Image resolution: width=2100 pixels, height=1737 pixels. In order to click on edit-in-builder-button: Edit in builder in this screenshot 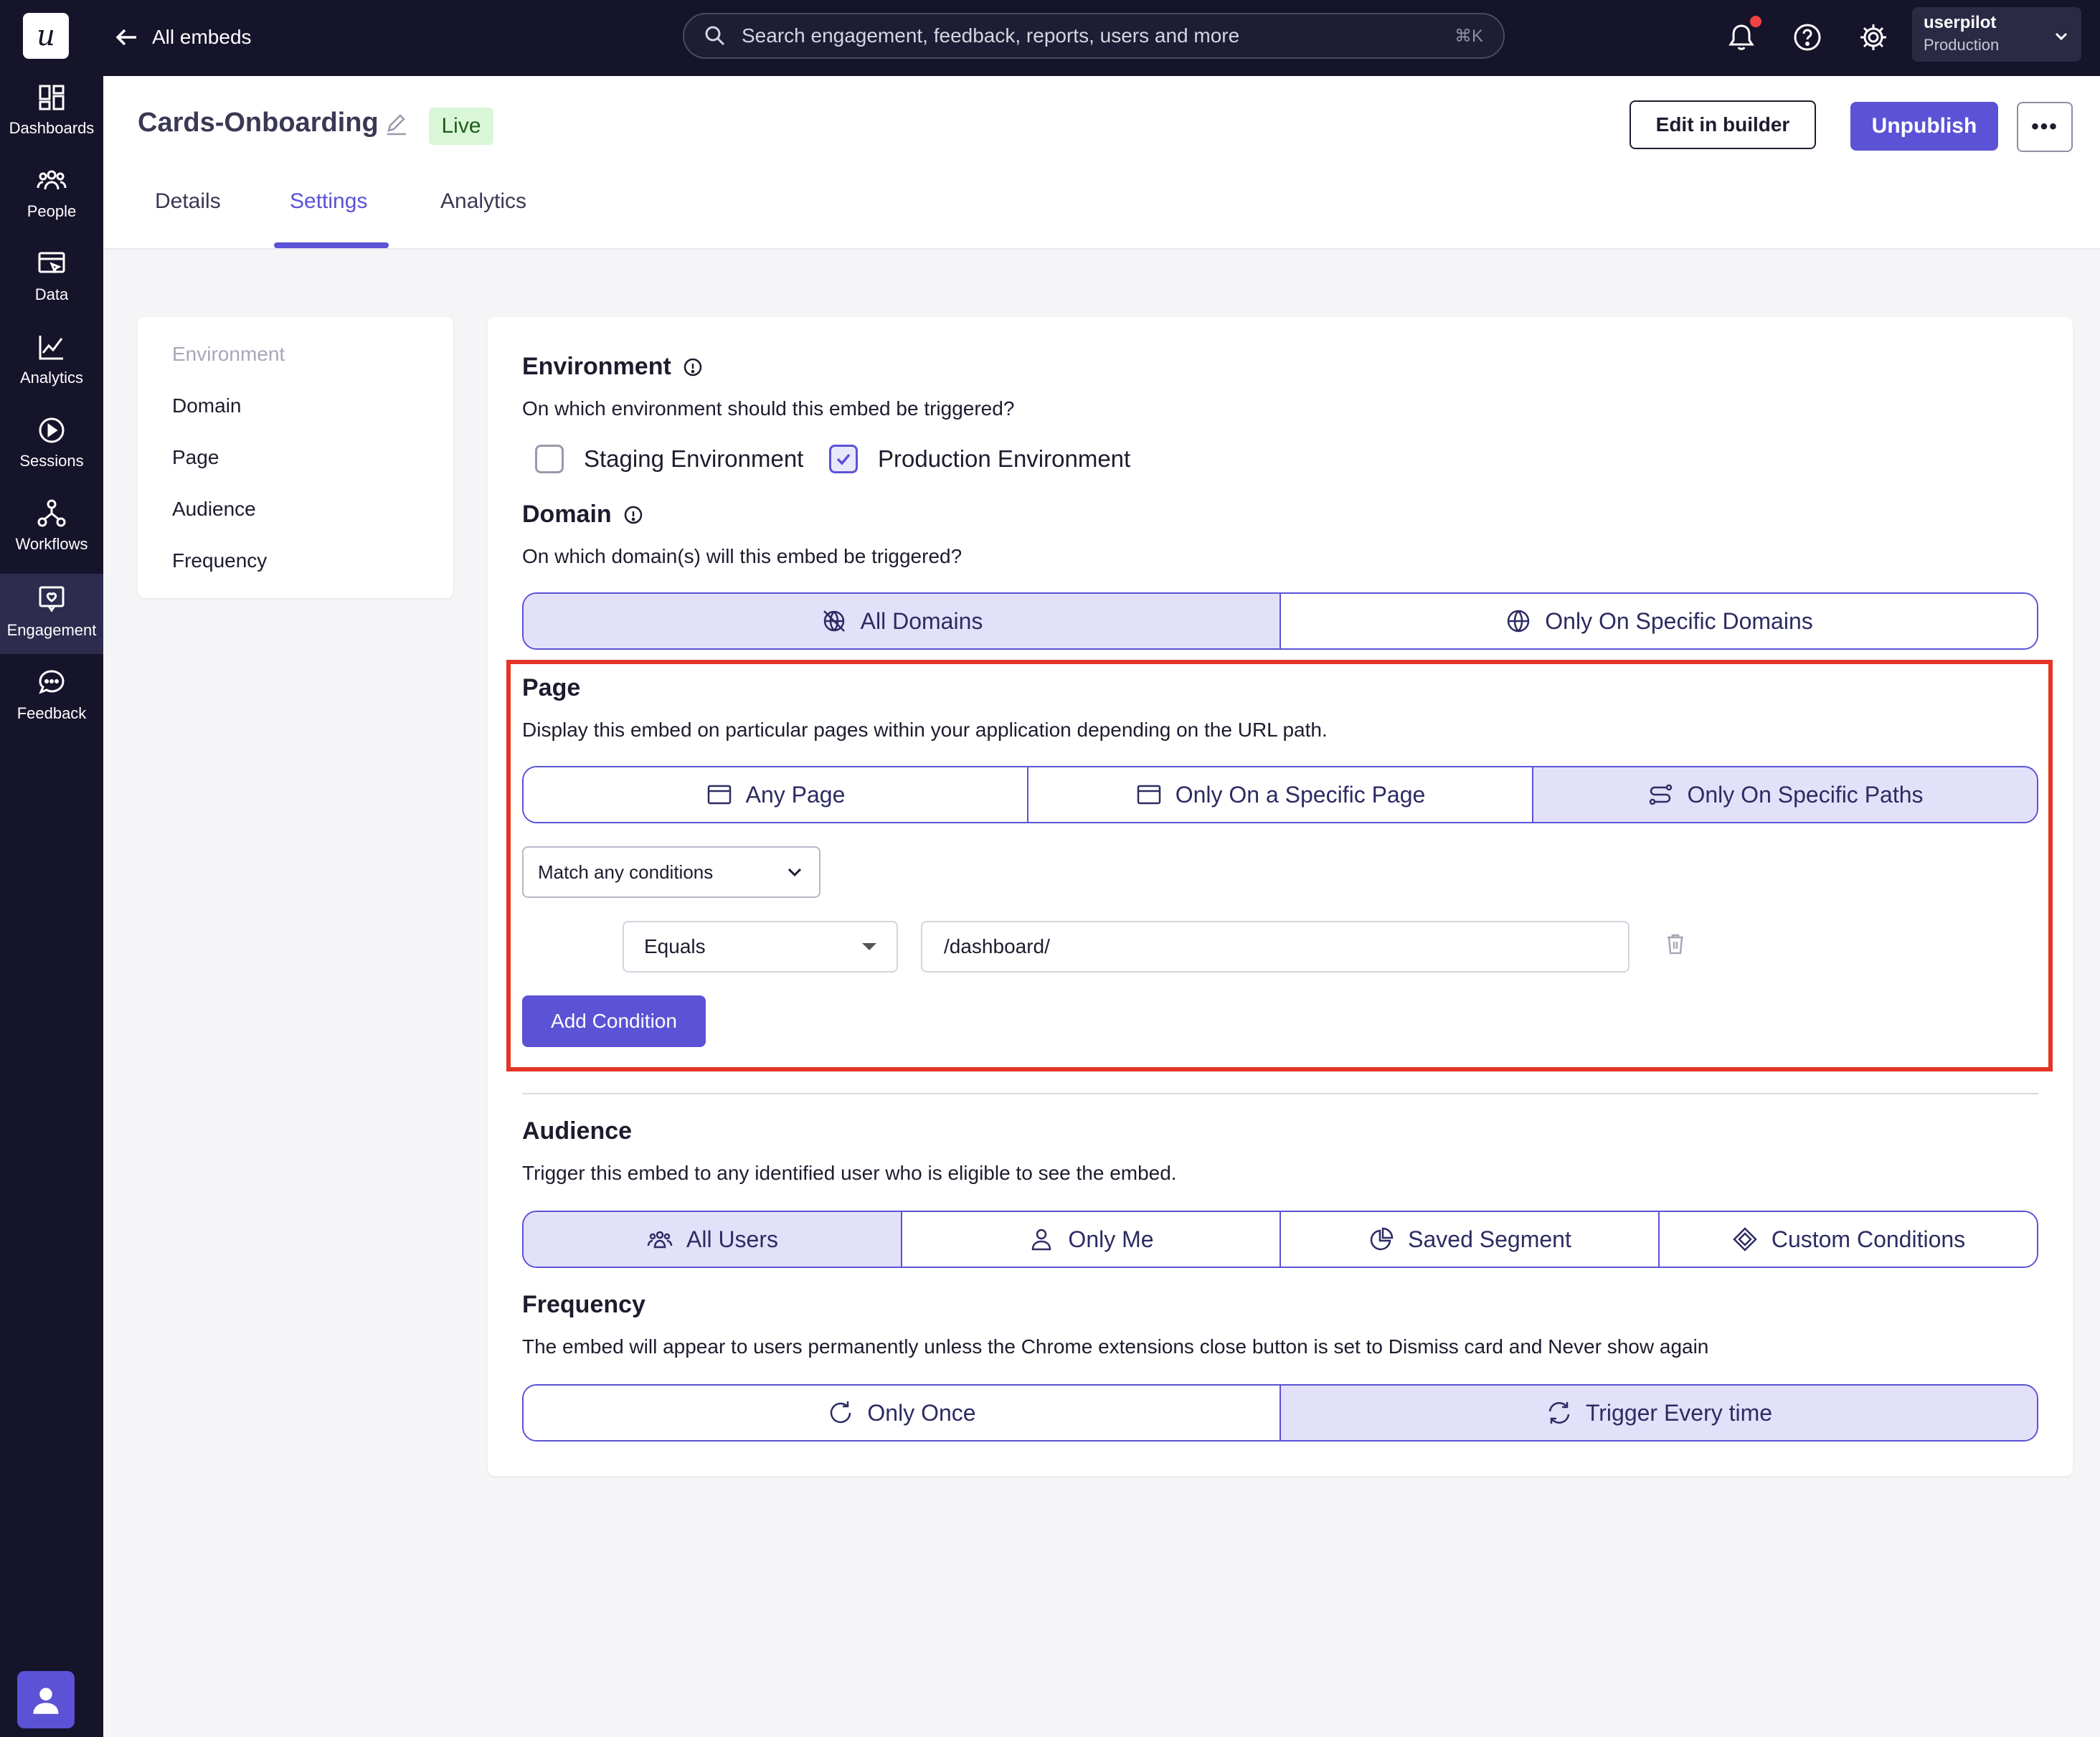, I will do `click(1723, 125)`.